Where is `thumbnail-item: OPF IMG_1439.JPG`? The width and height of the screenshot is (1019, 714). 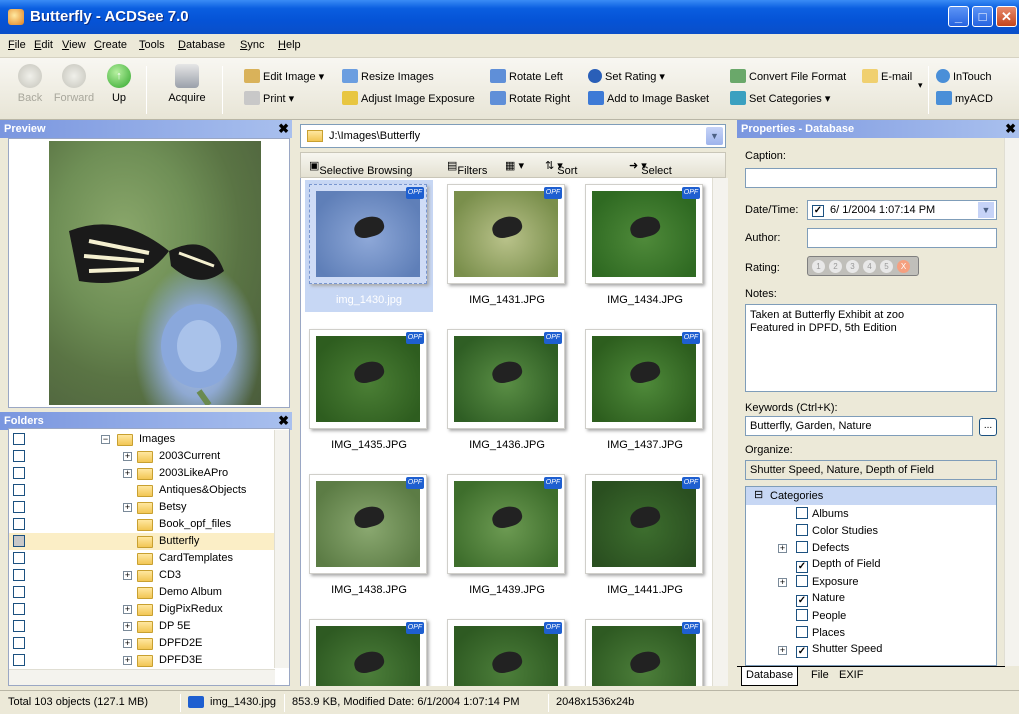
thumbnail-item: OPF IMG_1439.JPG is located at coordinates (507, 536).